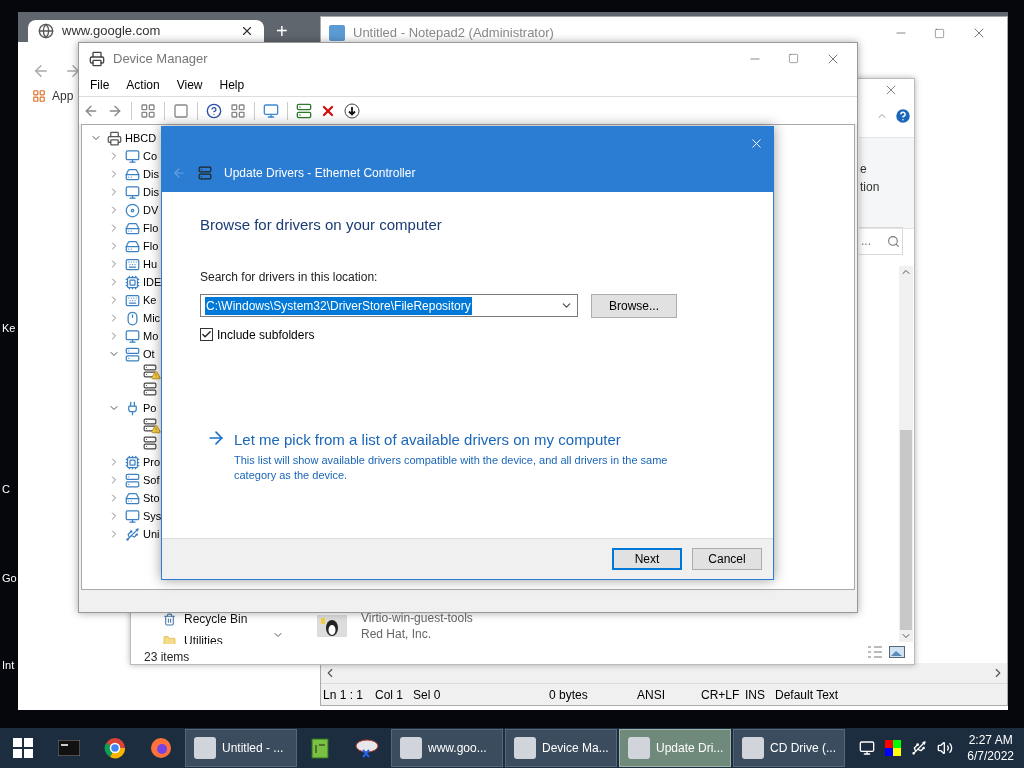 The height and width of the screenshot is (768, 1024). I want to click on details-view-icon, so click(875, 652).